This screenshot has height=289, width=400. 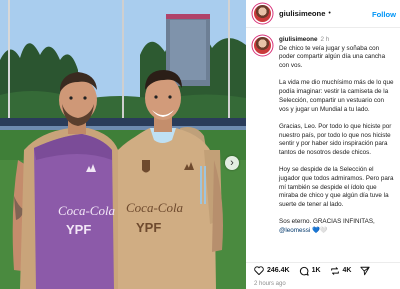 What do you see at coordinates (323, 270) in the screenshot?
I see `action-bar: 246.4K 1K 4K` at bounding box center [323, 270].